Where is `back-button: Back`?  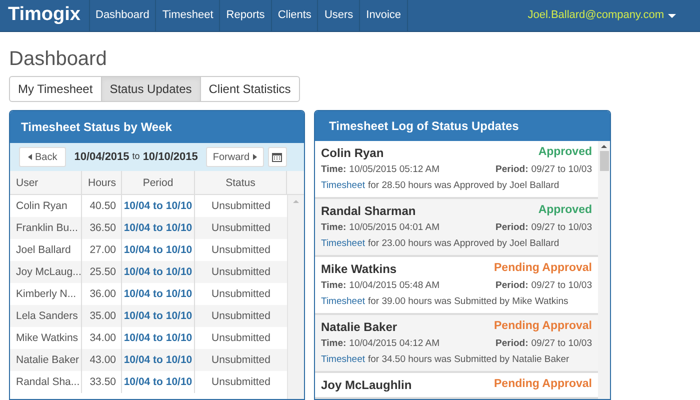 back-button: Back is located at coordinates (42, 157).